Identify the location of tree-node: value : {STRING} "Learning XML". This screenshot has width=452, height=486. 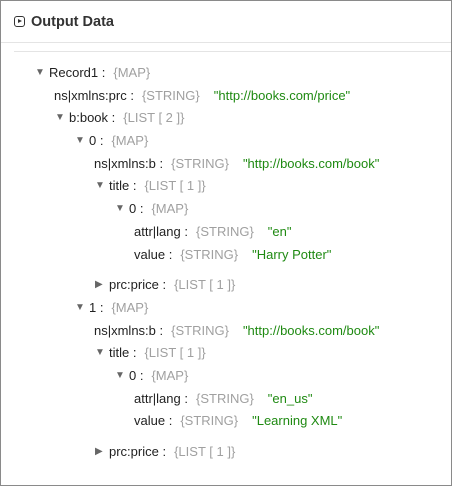
(226, 421).